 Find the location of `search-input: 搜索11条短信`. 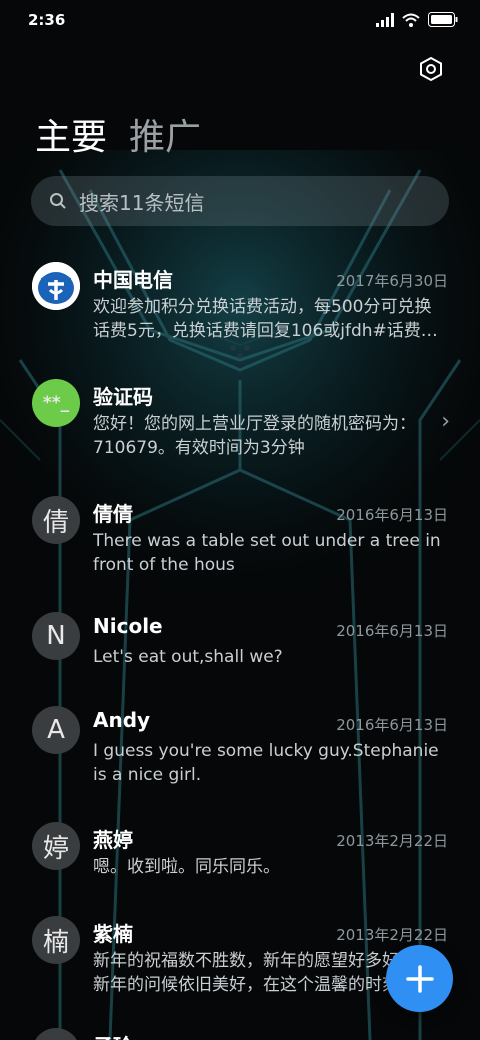

search-input: 搜索11条短信 is located at coordinates (141, 201).